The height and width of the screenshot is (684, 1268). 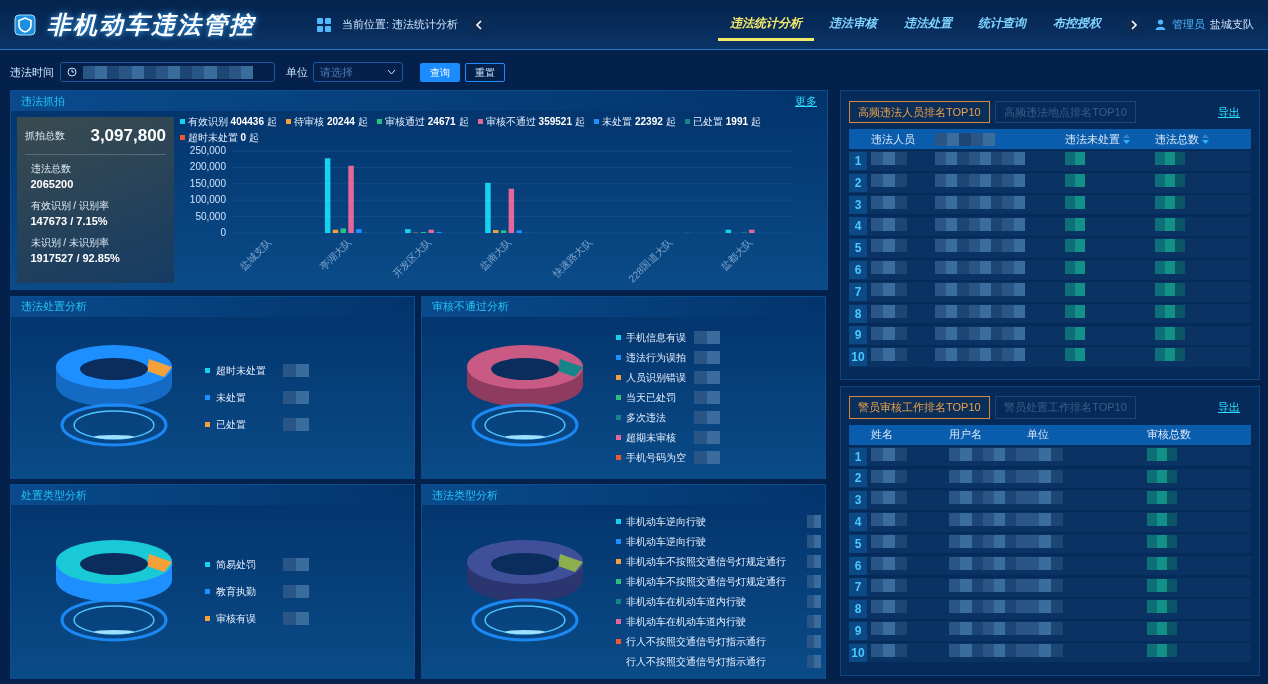 What do you see at coordinates (651, 437) in the screenshot?
I see `legend-label: 超期未审核` at bounding box center [651, 437].